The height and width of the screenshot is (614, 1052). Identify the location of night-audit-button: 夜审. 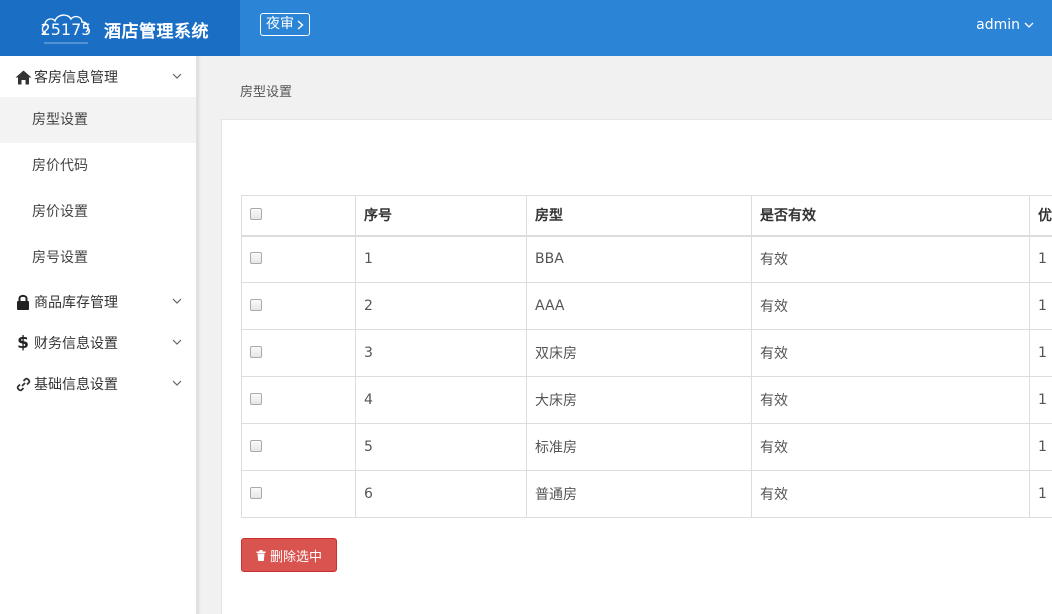
(285, 24).